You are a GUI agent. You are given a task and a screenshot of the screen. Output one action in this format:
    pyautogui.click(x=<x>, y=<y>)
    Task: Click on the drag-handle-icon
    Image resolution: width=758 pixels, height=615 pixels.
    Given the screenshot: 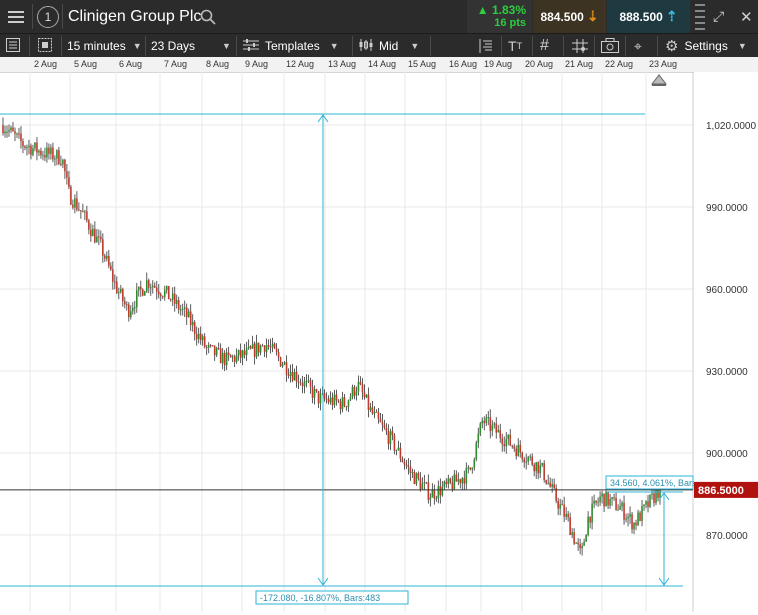 What is the action you would take?
    pyautogui.click(x=700, y=17)
    